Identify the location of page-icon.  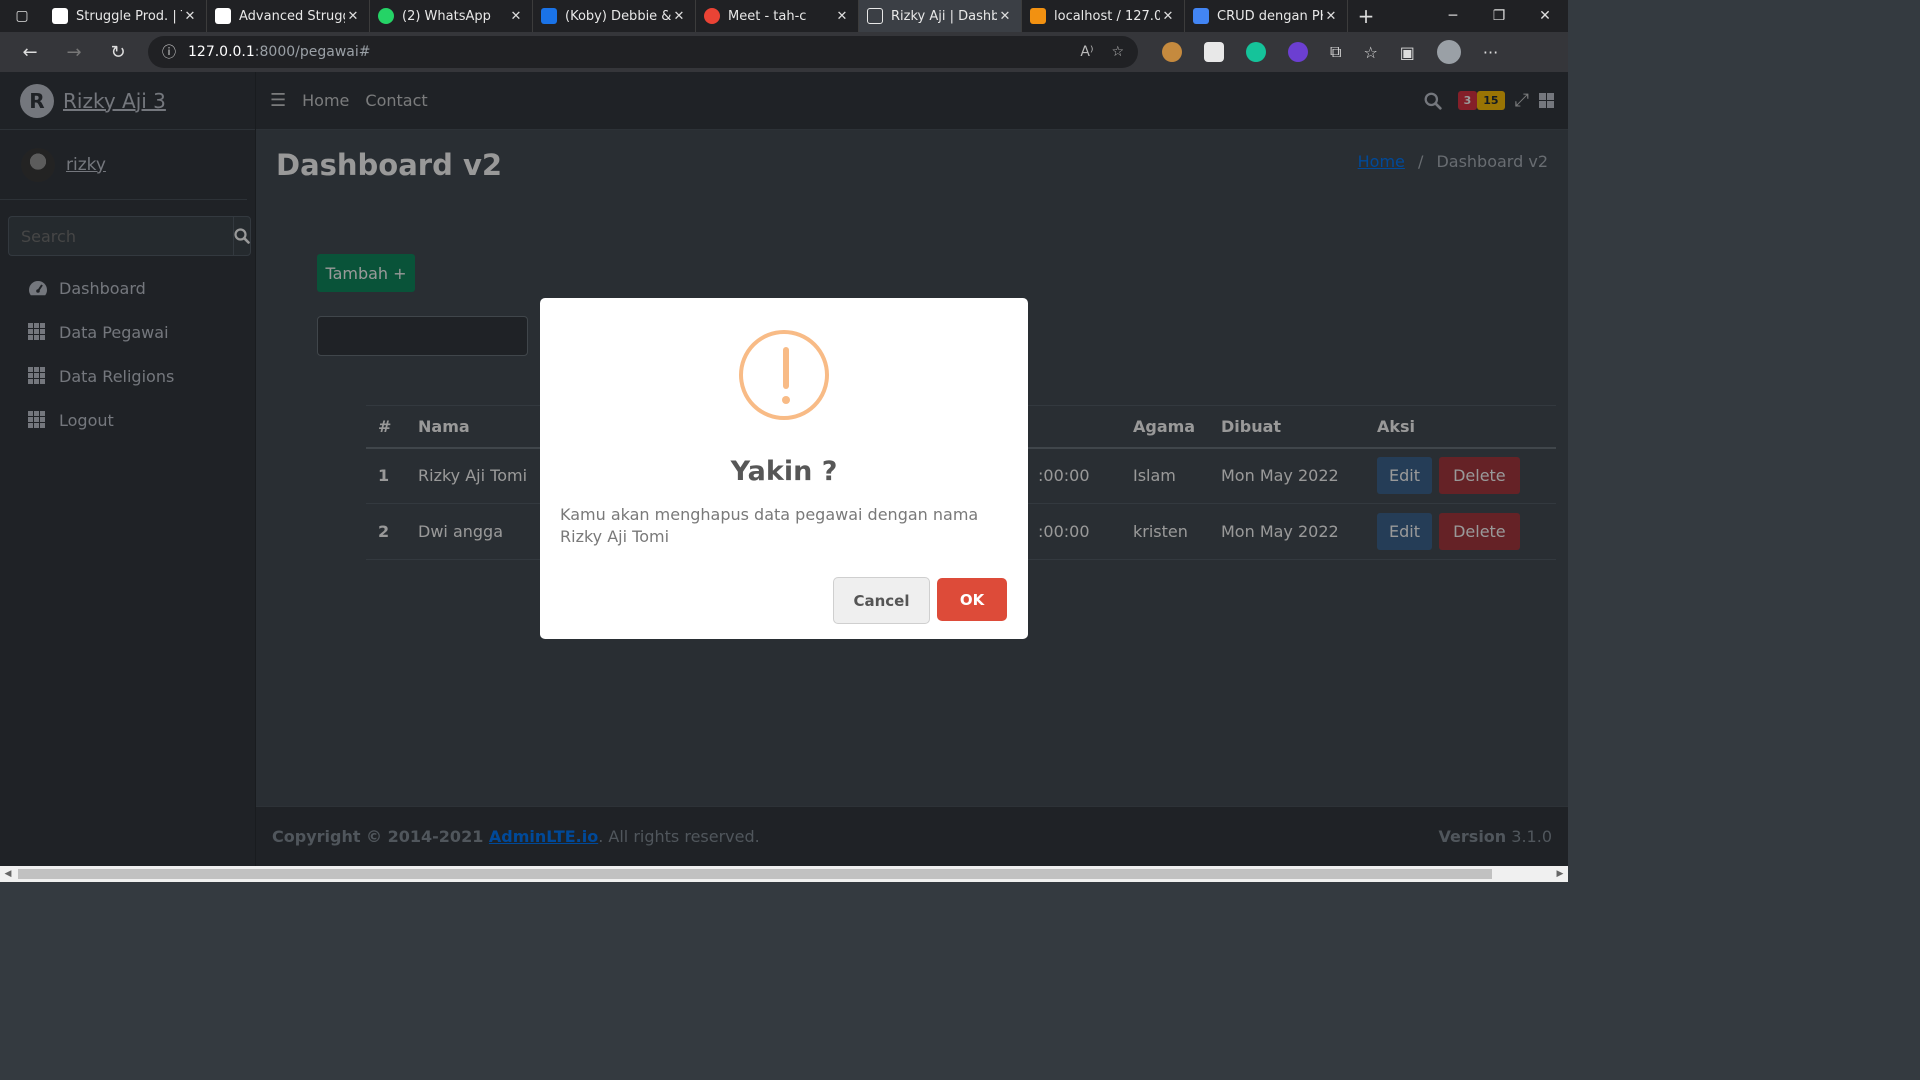
(875, 16).